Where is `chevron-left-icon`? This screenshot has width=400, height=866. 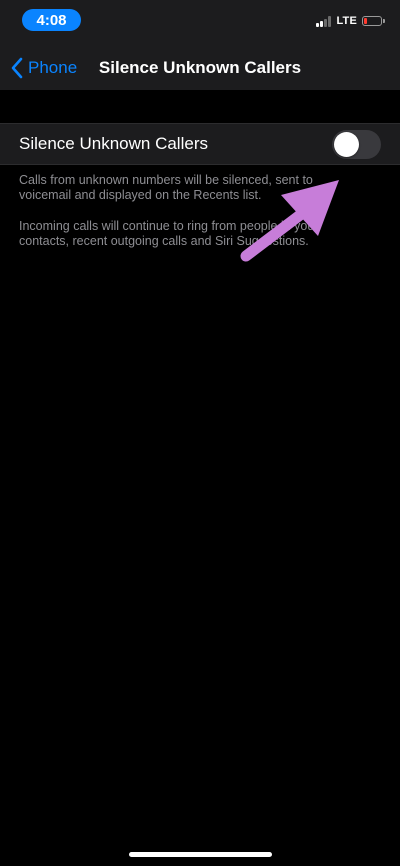 chevron-left-icon is located at coordinates (17, 68).